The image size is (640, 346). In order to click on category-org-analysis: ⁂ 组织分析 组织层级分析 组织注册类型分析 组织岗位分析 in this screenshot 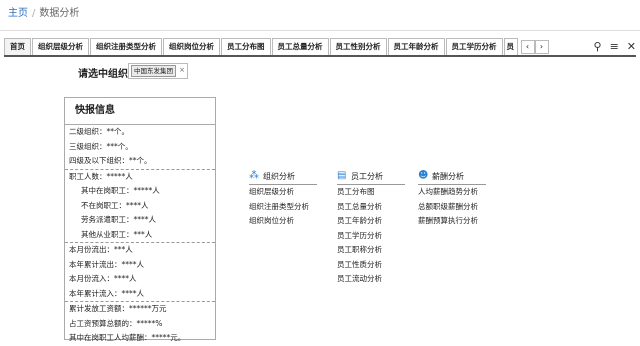, I will do `click(283, 199)`.